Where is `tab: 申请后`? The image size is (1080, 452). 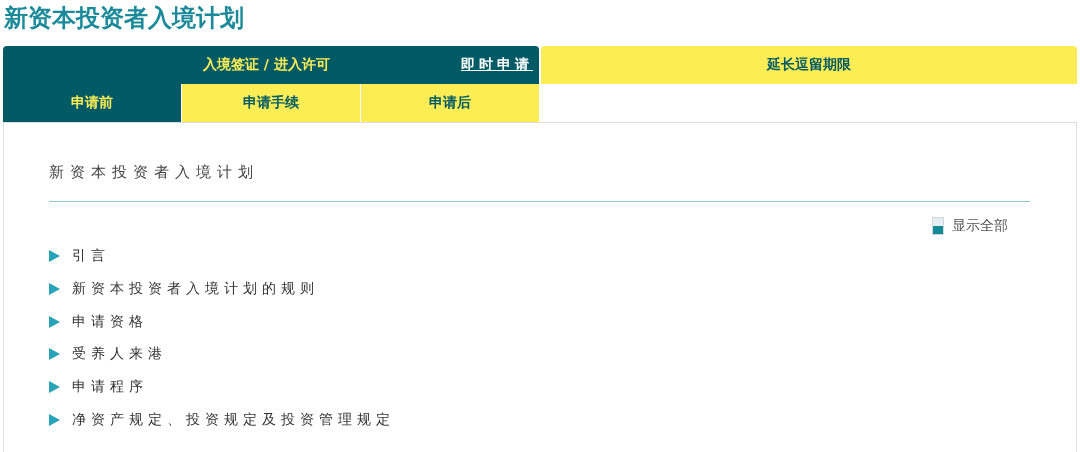
tab: 申请后 is located at coordinates (449, 103).